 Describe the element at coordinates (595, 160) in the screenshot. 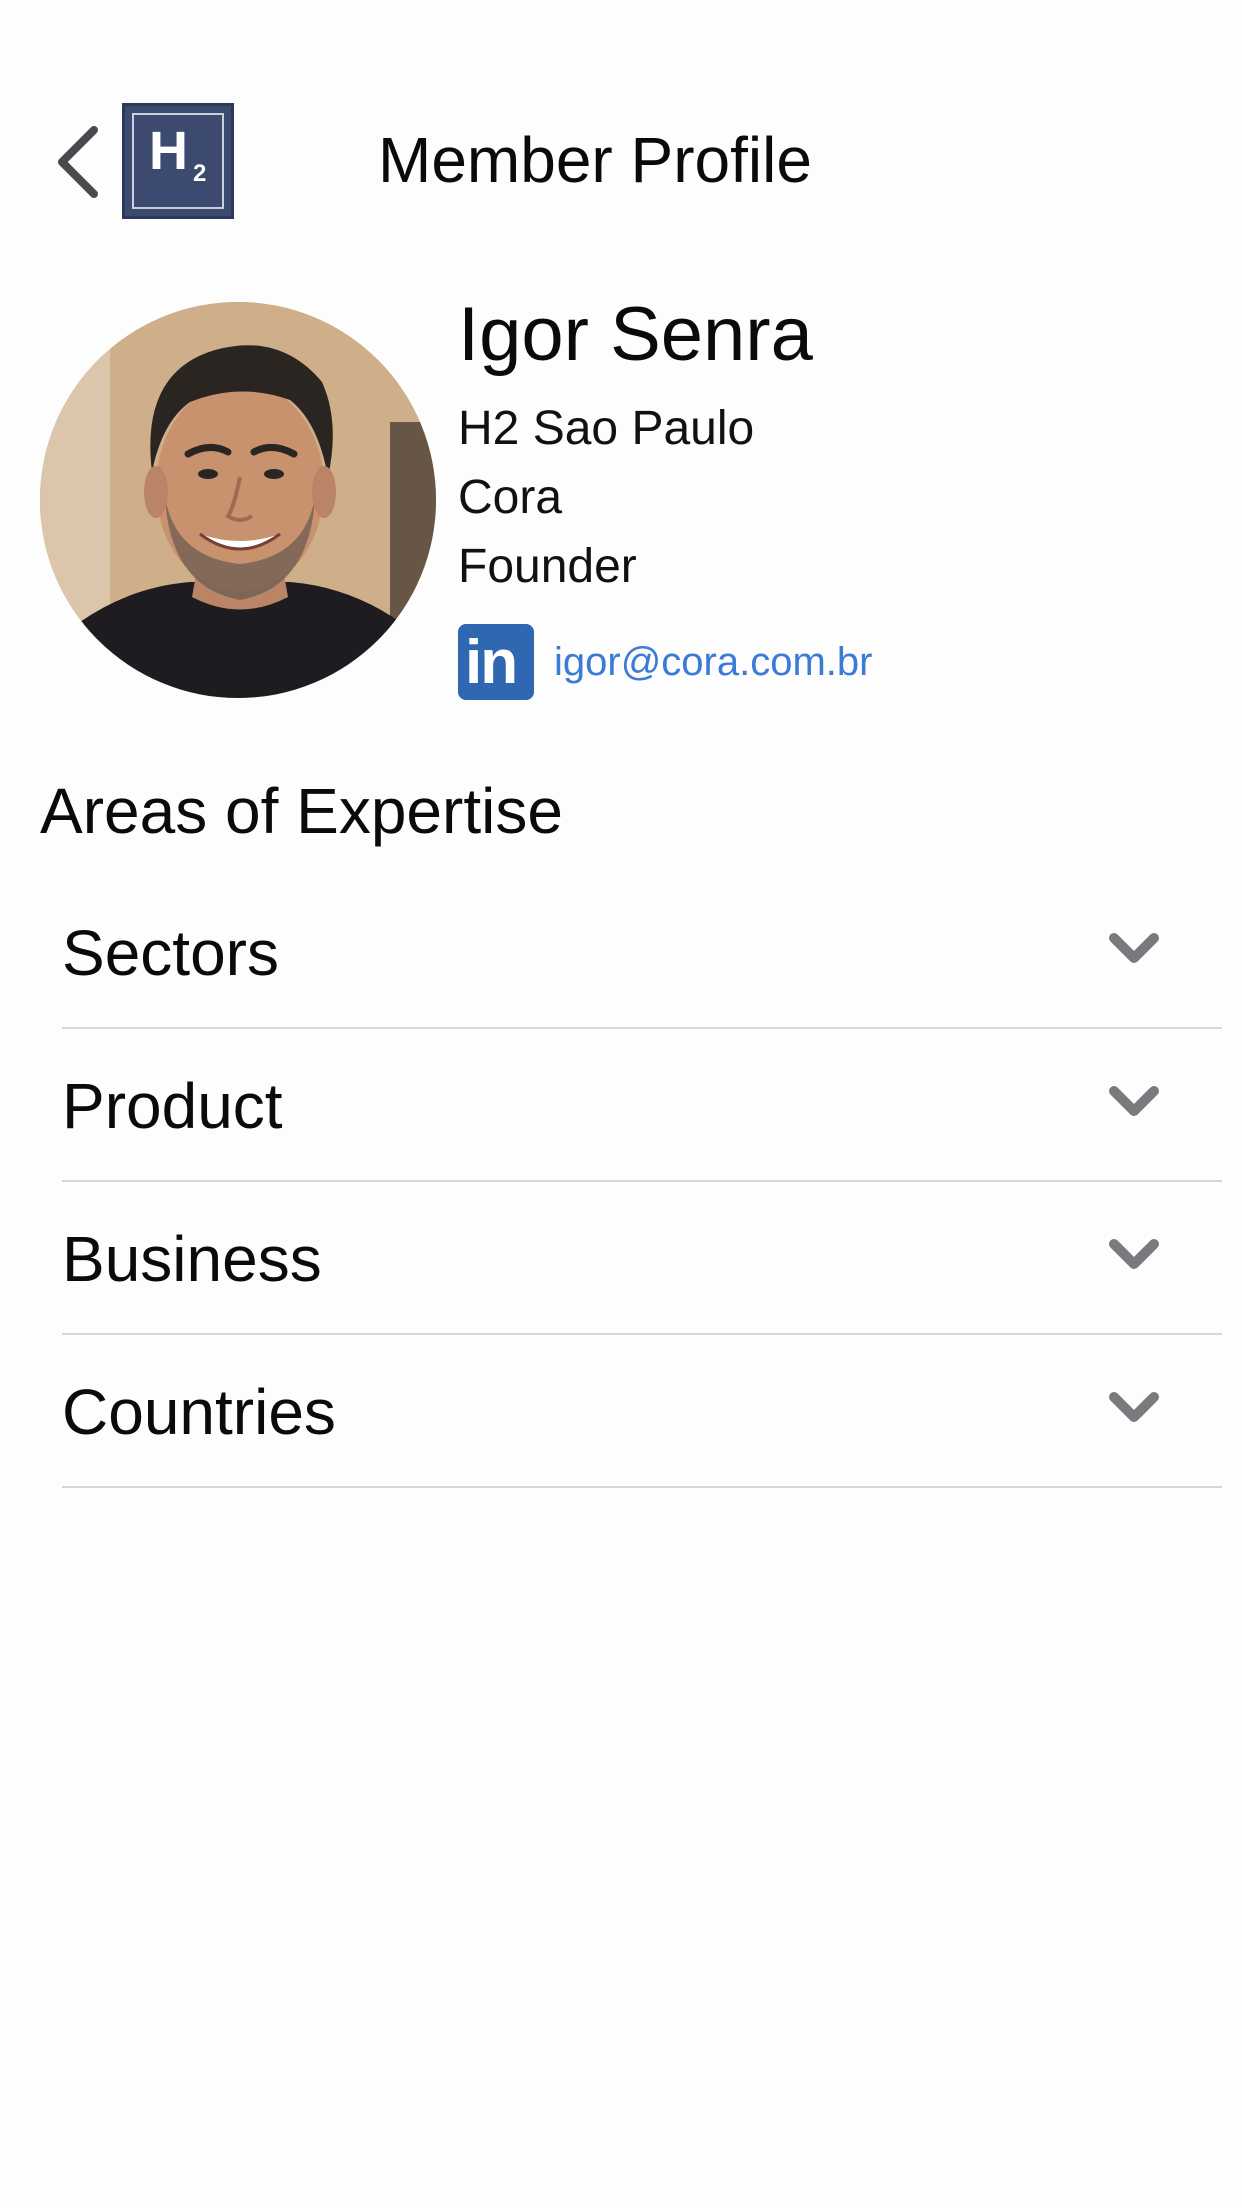

I see `page-title: Member Profile` at that location.